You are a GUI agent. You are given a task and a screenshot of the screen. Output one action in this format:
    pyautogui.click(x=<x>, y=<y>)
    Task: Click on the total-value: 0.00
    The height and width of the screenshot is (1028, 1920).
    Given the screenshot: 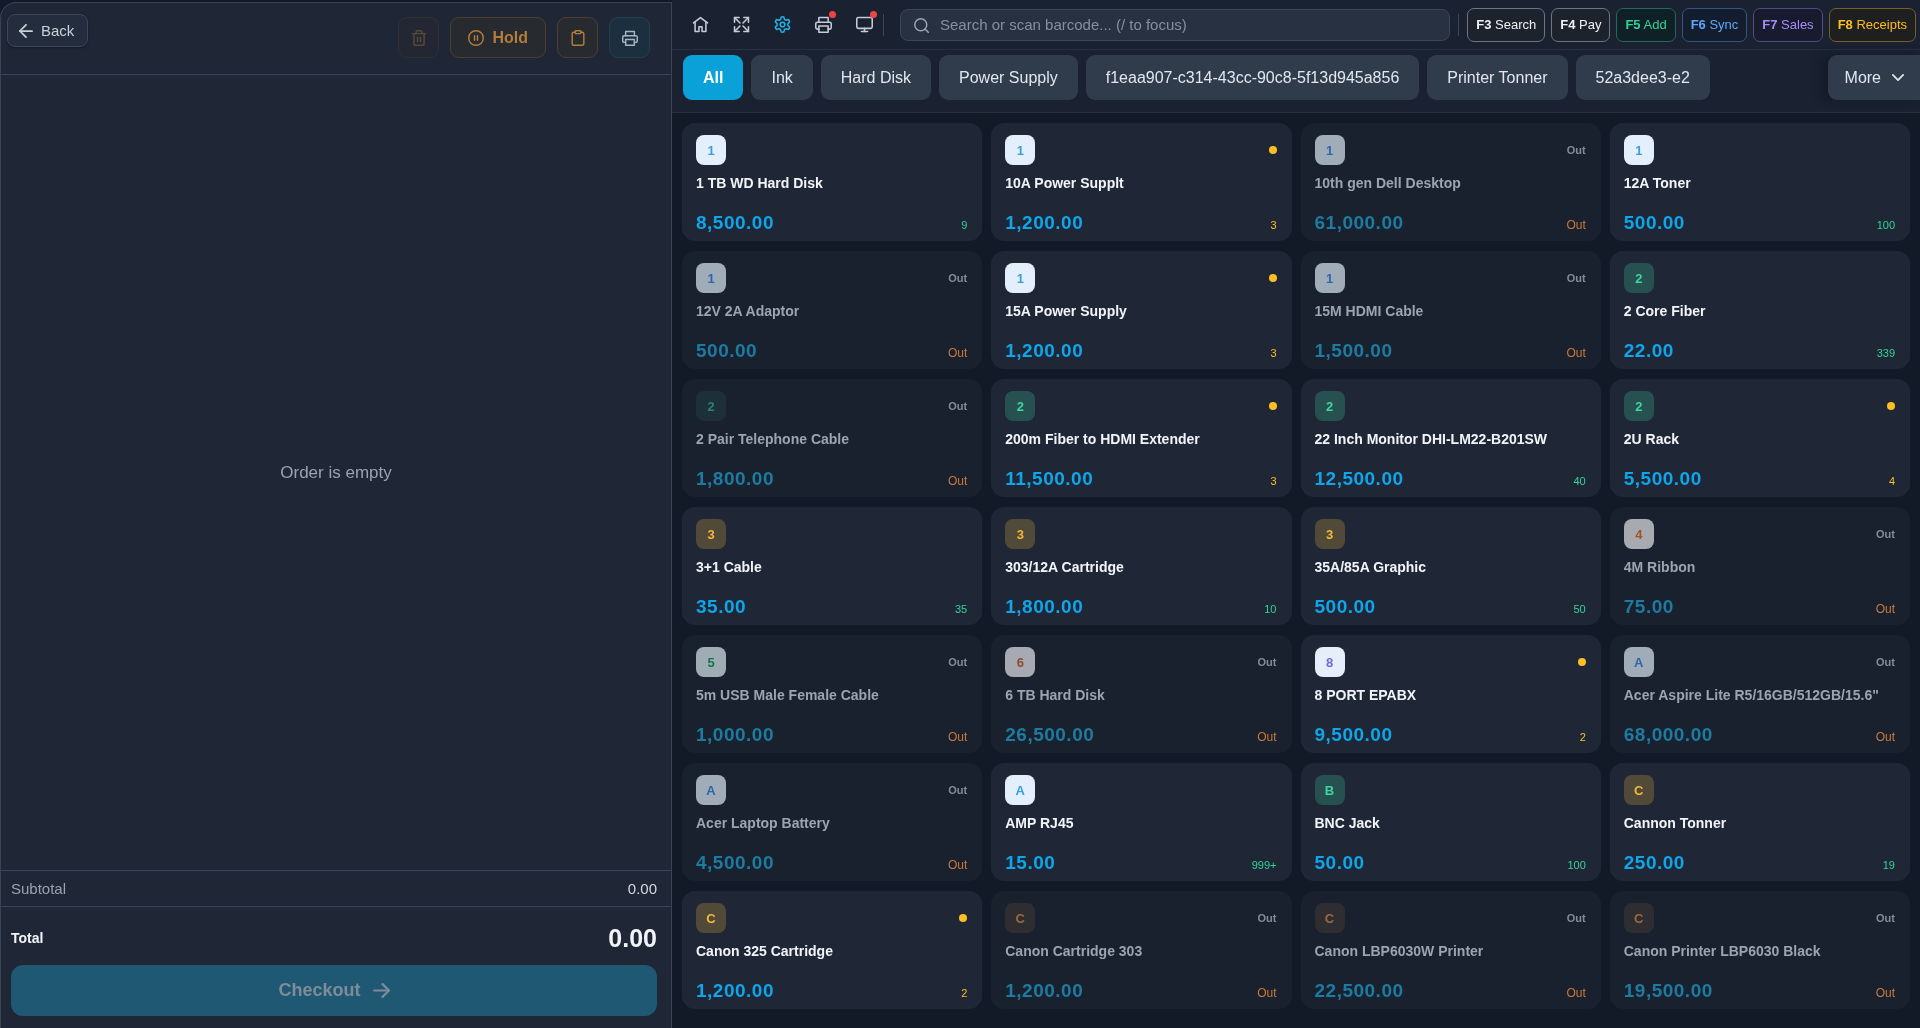 What is the action you would take?
    pyautogui.click(x=632, y=938)
    